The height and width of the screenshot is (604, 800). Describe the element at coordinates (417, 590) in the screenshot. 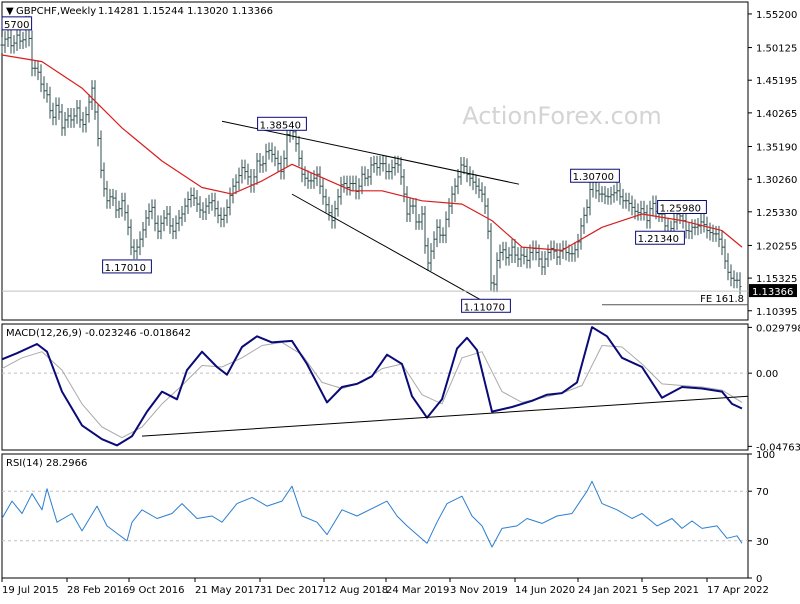

I see `x-tick-label: 24 Mar 2019` at that location.